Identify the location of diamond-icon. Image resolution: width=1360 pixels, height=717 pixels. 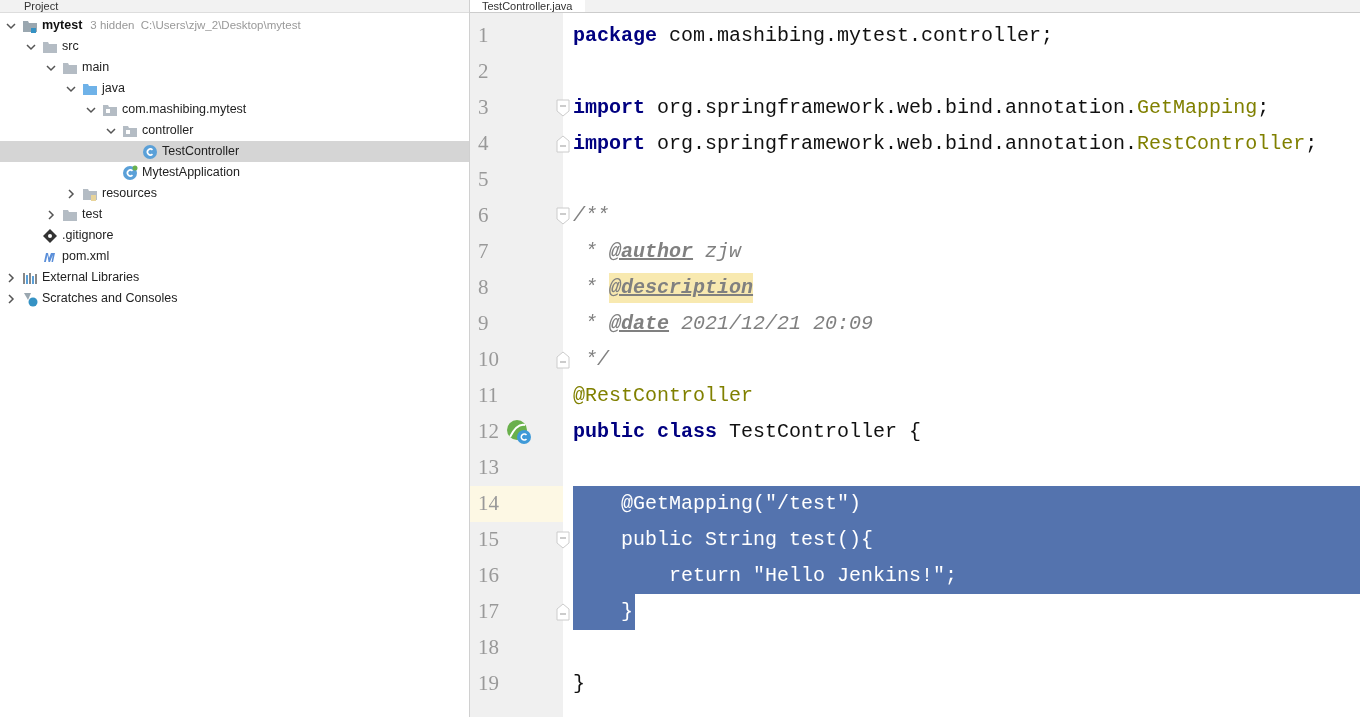
(50, 235).